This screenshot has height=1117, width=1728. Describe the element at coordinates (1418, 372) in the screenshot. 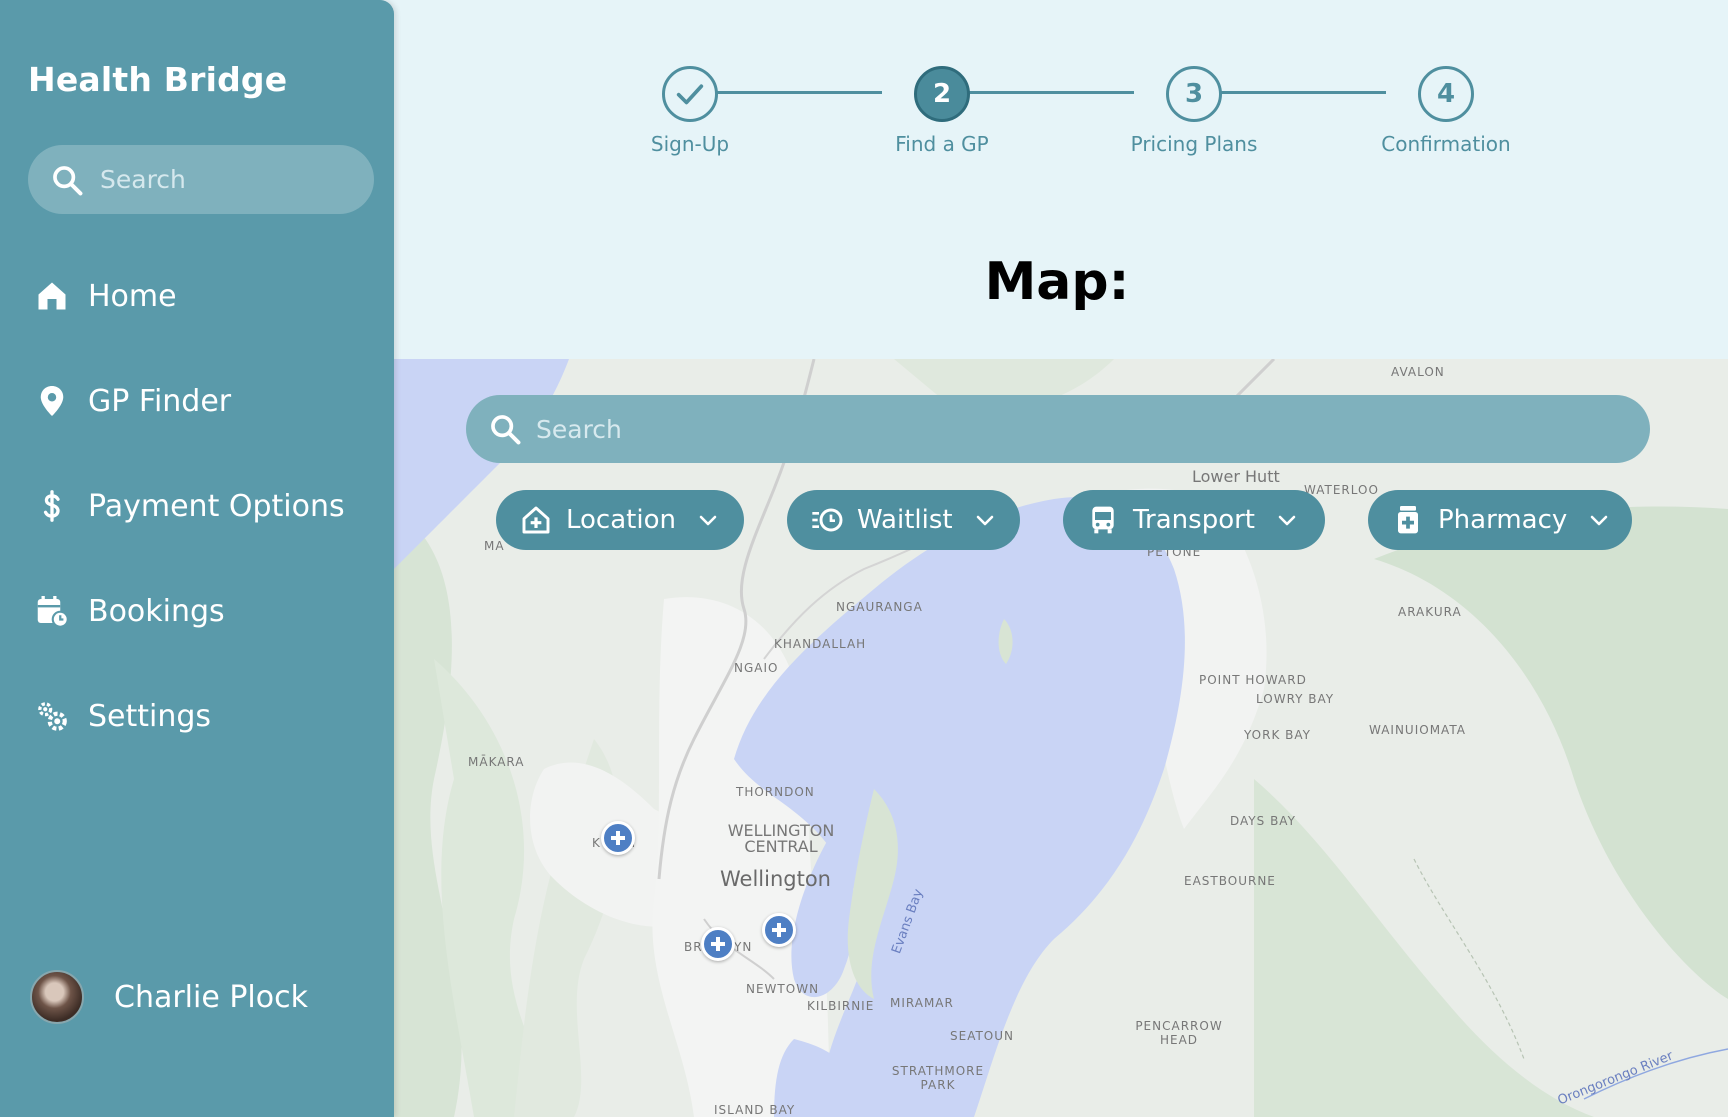

I see `place-label: AVALON` at that location.